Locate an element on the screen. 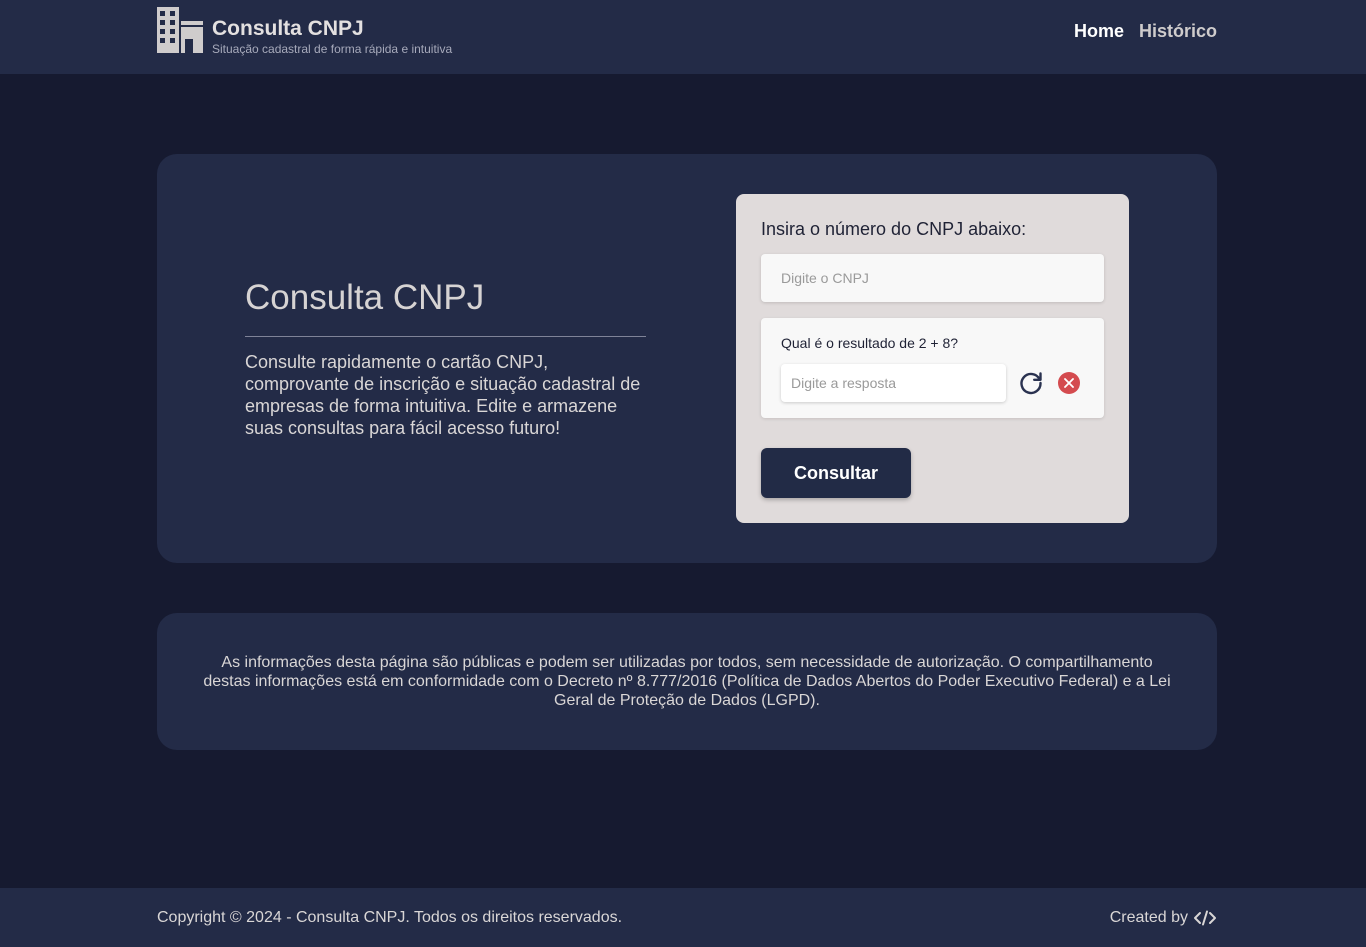 The height and width of the screenshot is (947, 1366). captcha-answer-input is located at coordinates (893, 383).